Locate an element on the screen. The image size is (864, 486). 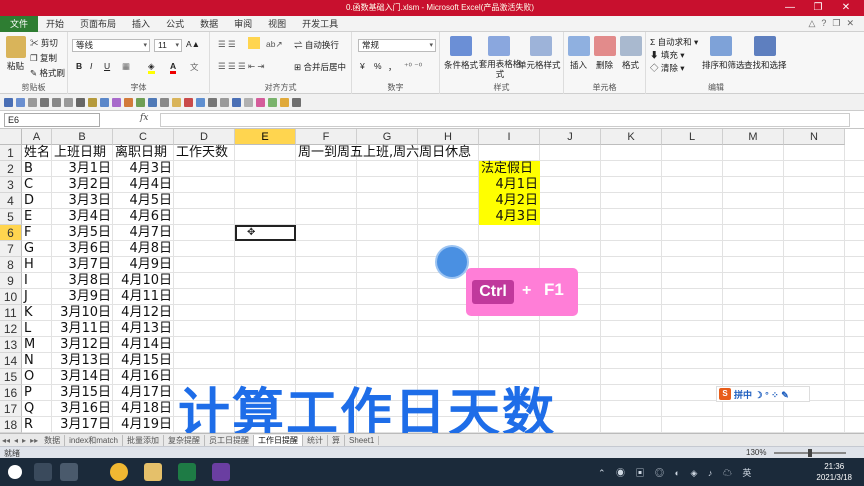
merge-center-button: ⊞ 合并后居中 is located at coordinates (320, 67).